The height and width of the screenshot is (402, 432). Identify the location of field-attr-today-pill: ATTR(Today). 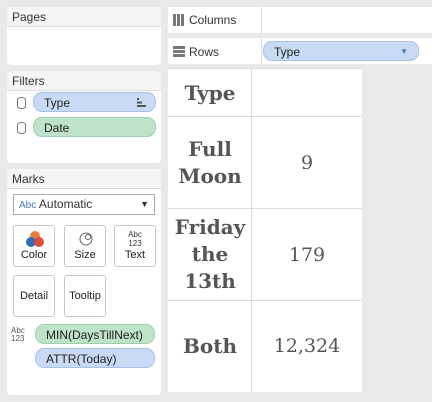
(95, 358).